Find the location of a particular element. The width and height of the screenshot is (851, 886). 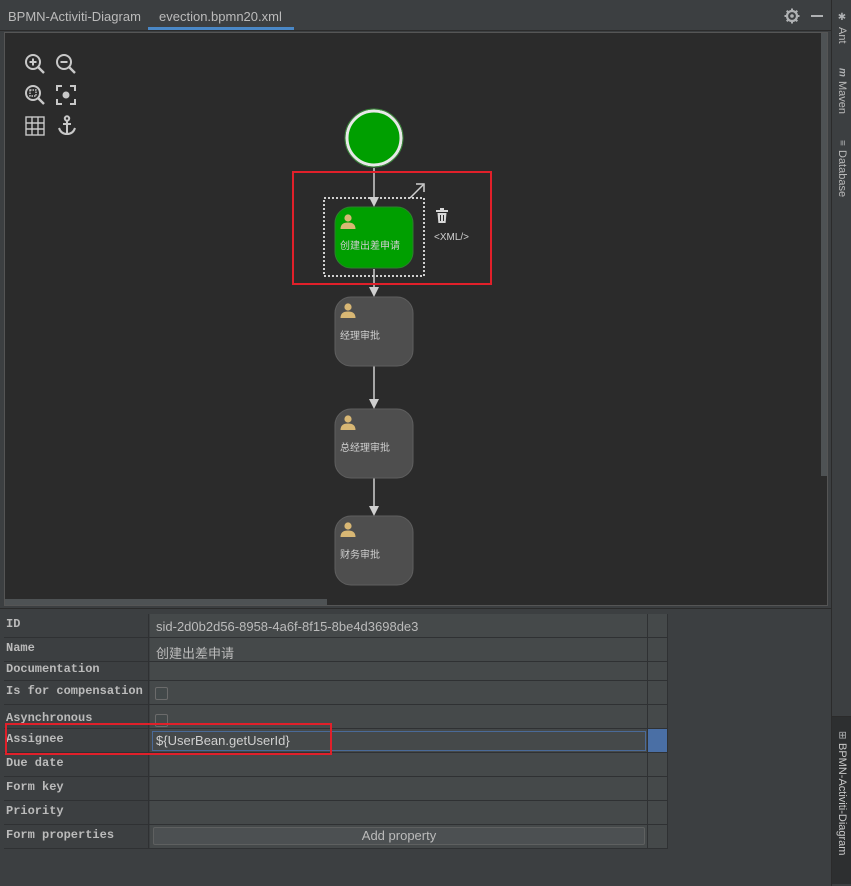

property-row-documentation: Documentation is located at coordinates (336, 671).